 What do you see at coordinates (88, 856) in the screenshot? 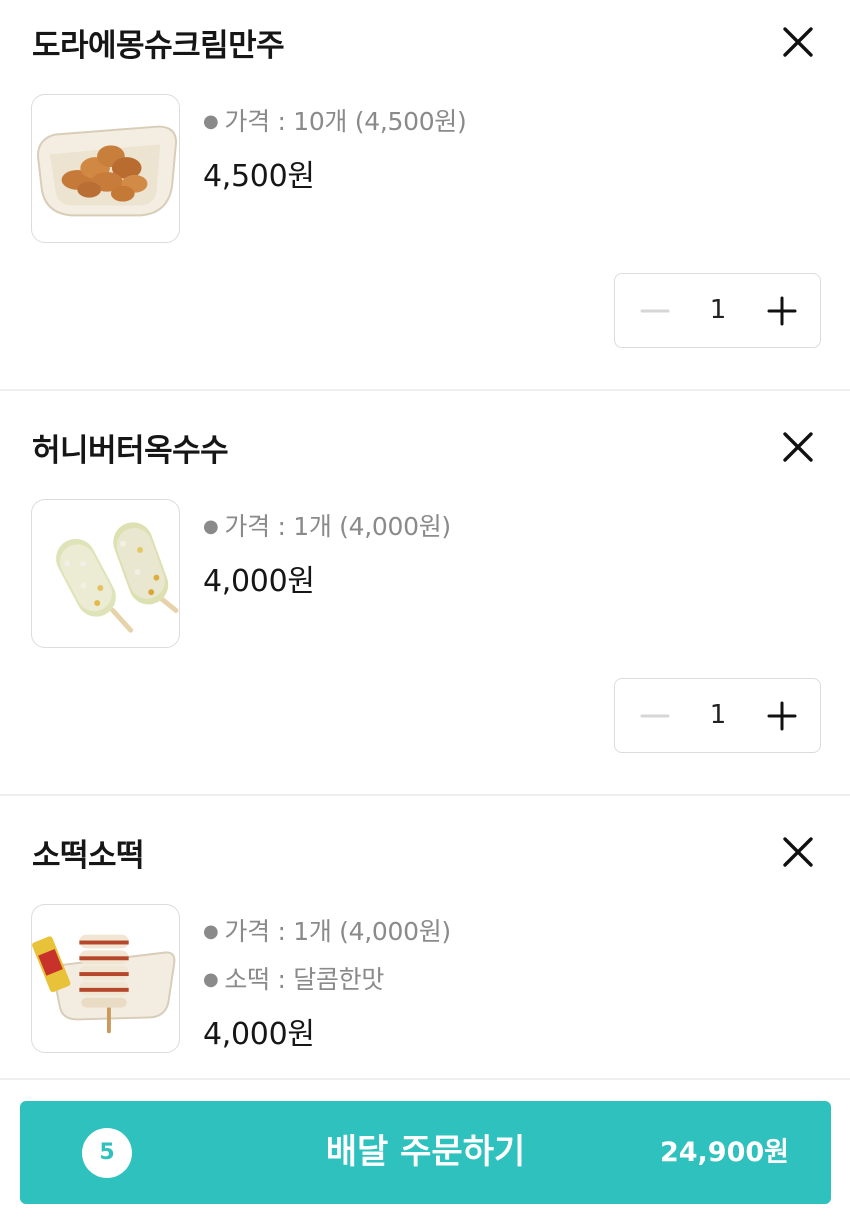
I see `item-title: 소떡소떡` at bounding box center [88, 856].